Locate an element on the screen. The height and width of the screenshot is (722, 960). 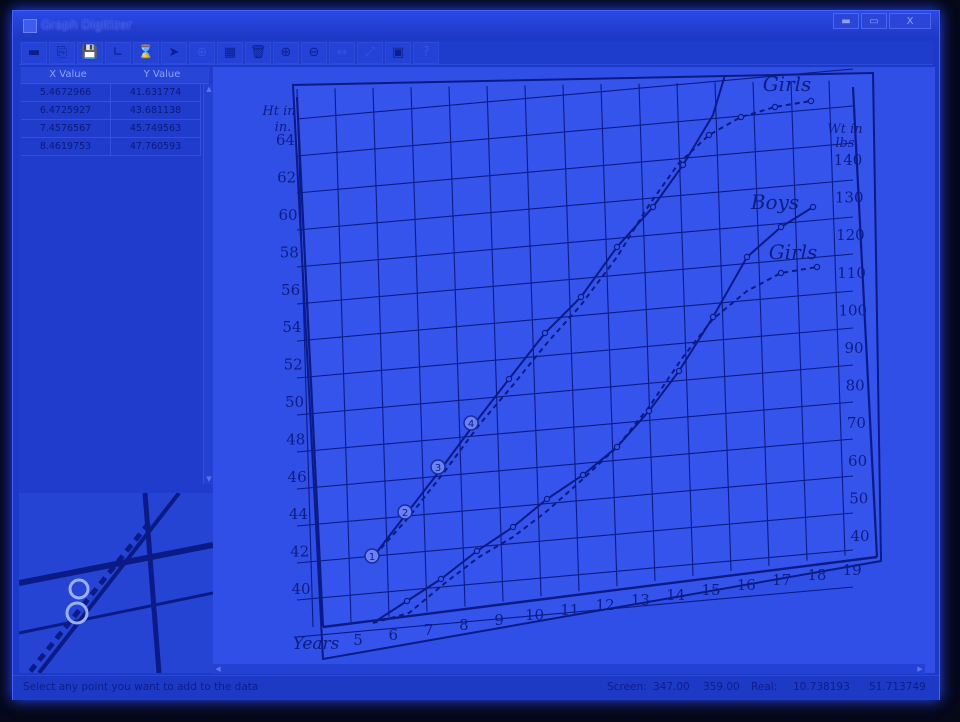
canvas-hscrollbar: ◀ ▶ is located at coordinates (569, 668).